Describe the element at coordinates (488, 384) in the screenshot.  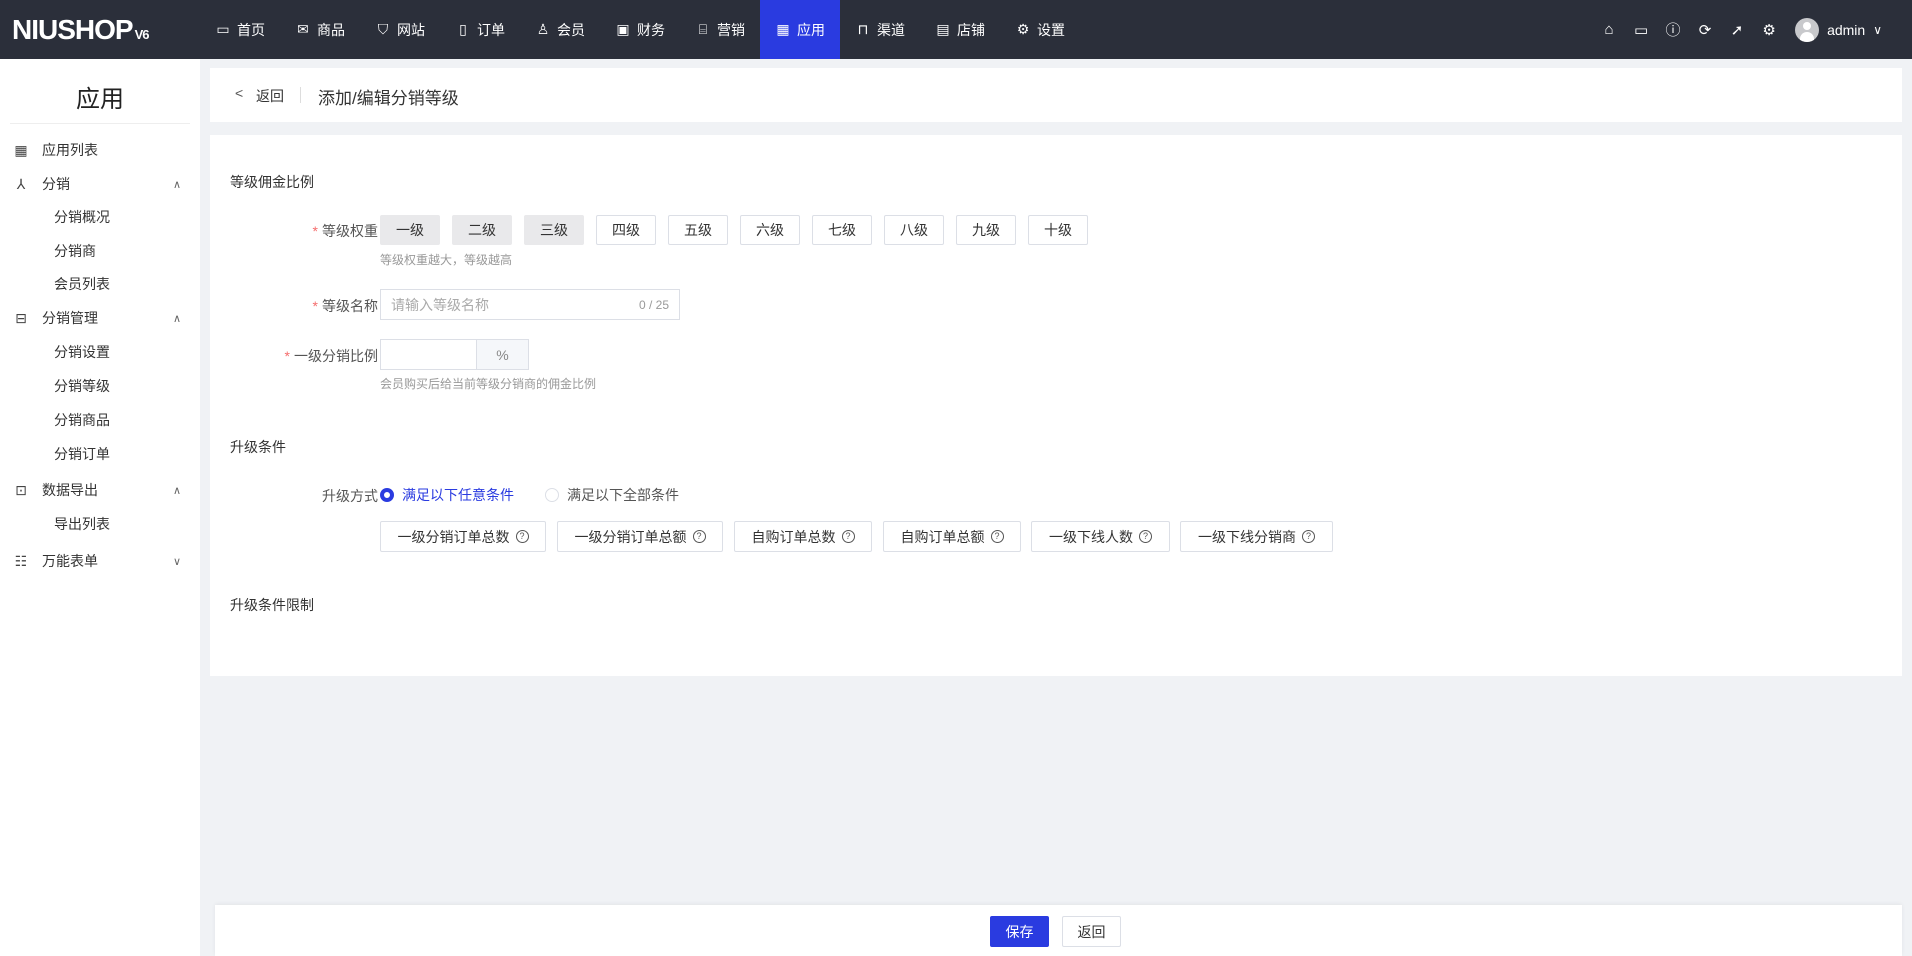
I see `ratio-hint: 会员购买后给当前等级分销商的佣金比例` at that location.